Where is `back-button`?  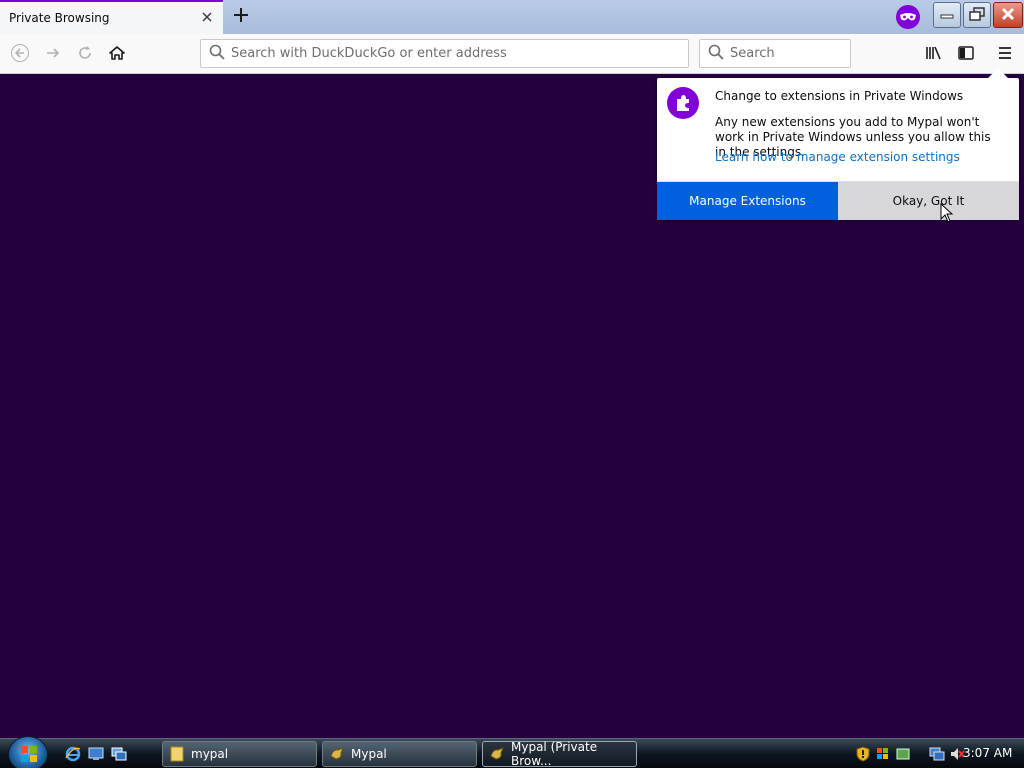
back-button is located at coordinates (20, 54).